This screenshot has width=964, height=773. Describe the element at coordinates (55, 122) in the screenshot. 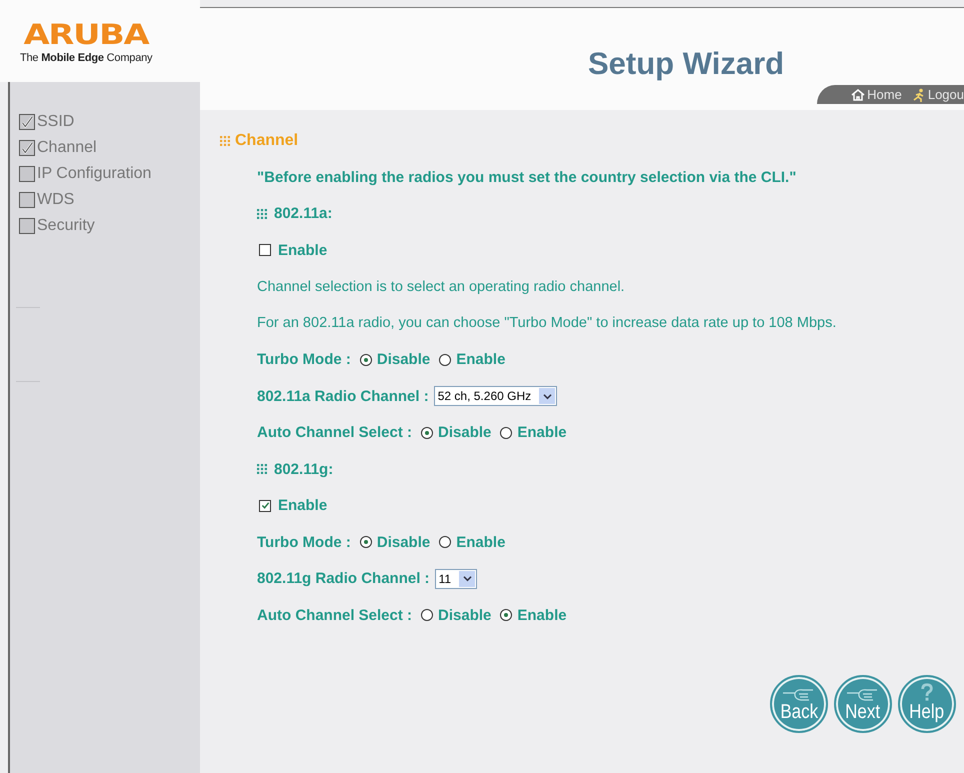

I see `step-label: SSID` at that location.